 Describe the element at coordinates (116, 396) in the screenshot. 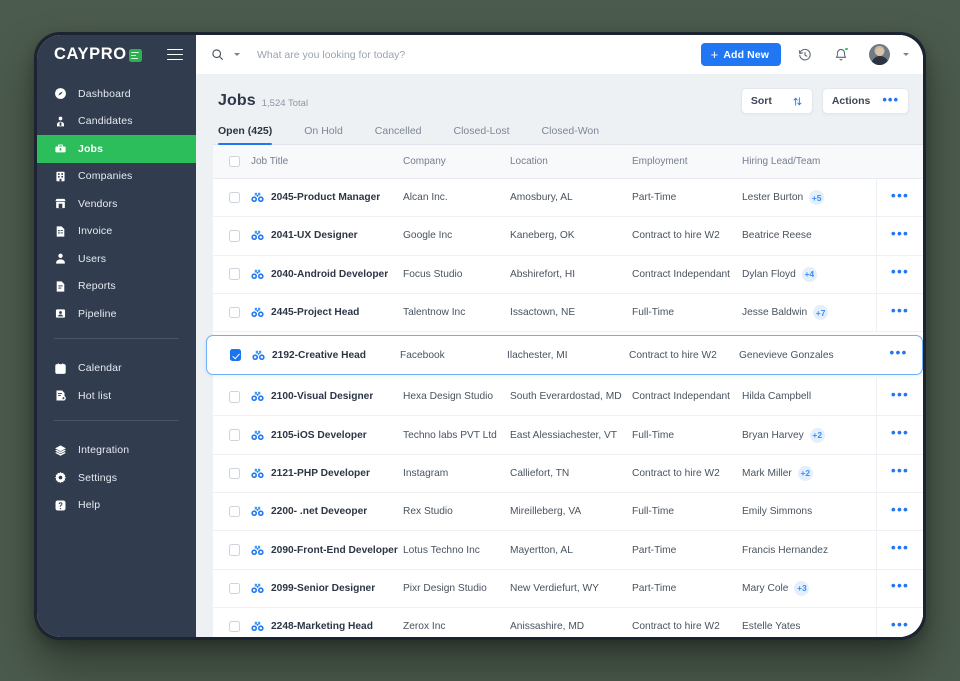

I see `sidebar-item-hot-list: Hot list` at that location.